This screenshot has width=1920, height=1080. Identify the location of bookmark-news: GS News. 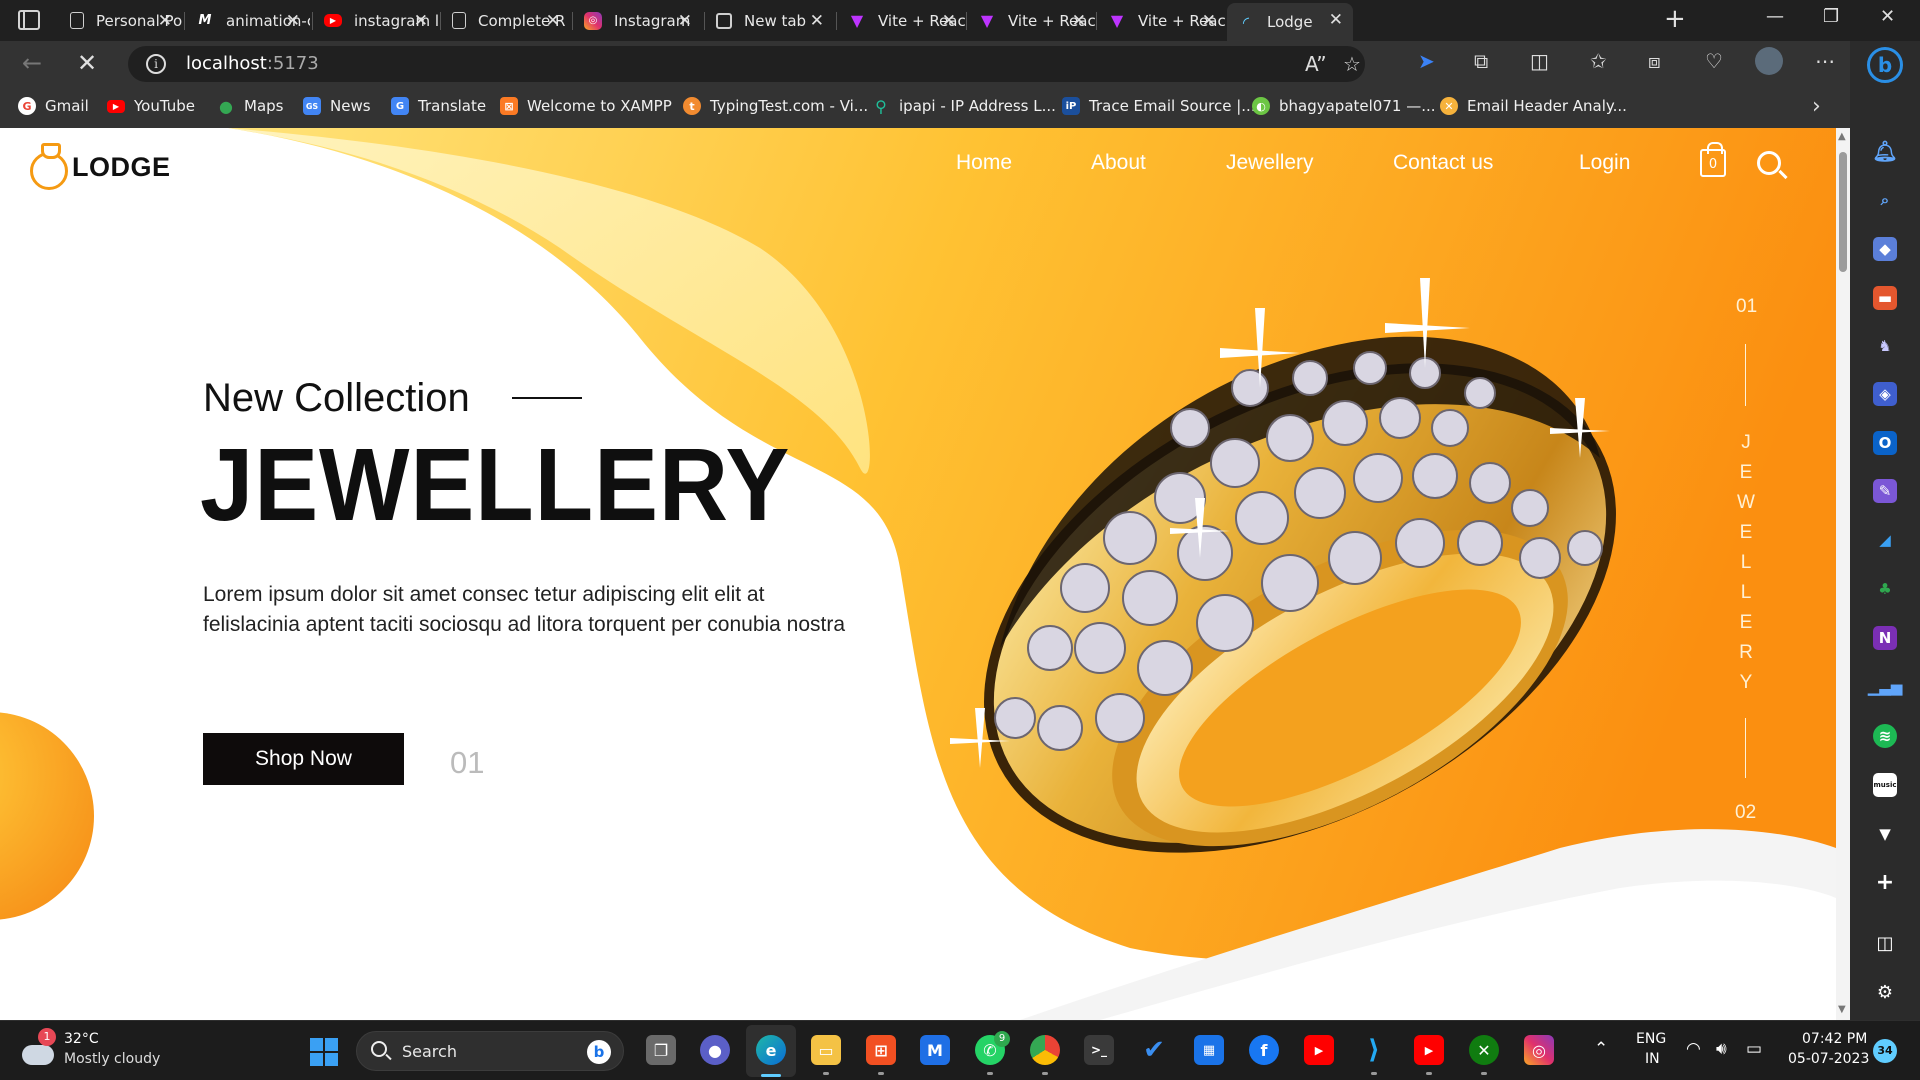
(337, 106).